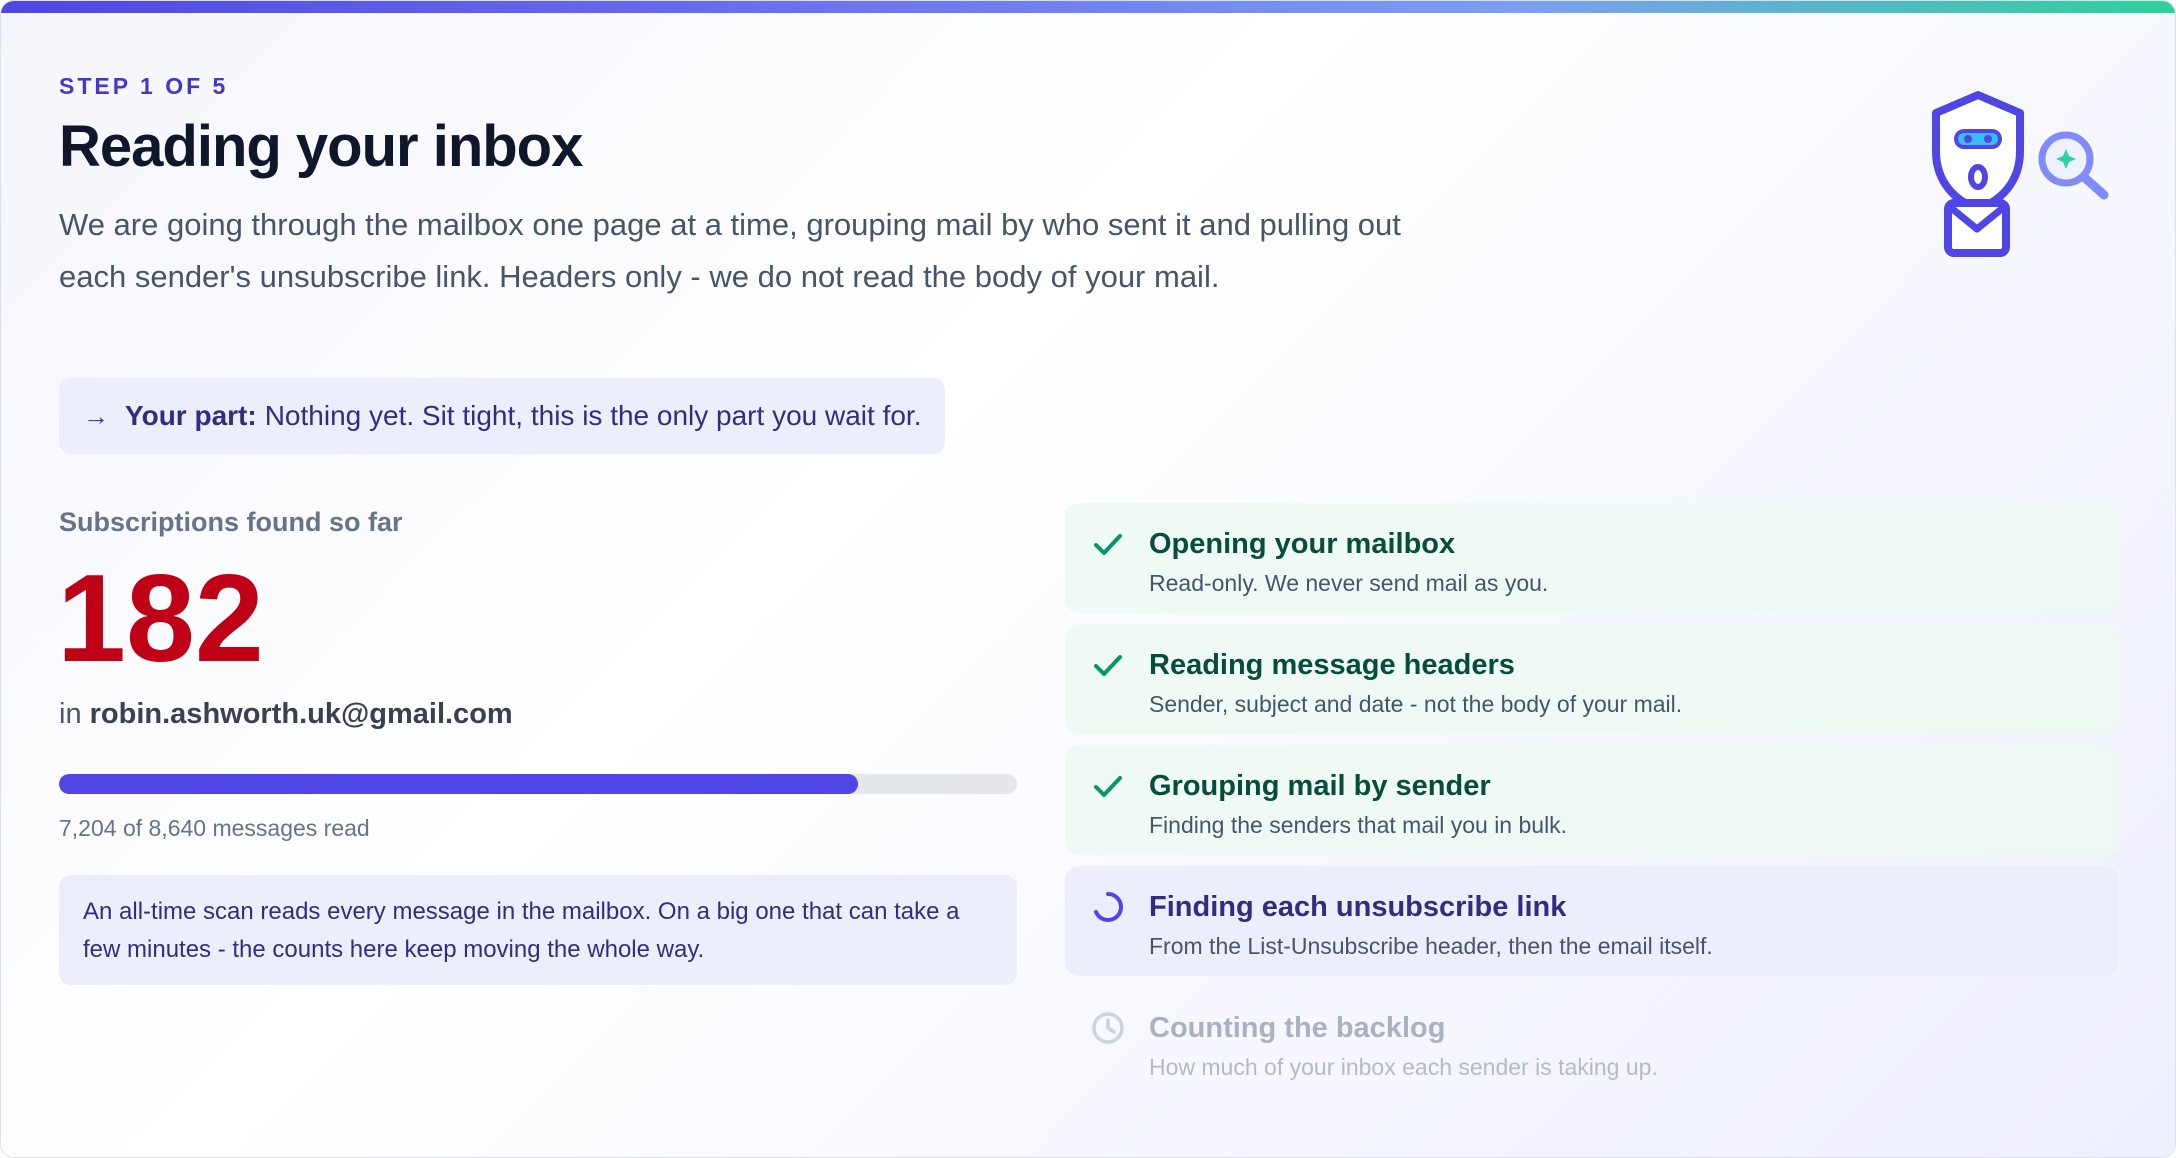  Describe the element at coordinates (144, 86) in the screenshot. I see `step-indicator: STEP 1 OF 5` at that location.